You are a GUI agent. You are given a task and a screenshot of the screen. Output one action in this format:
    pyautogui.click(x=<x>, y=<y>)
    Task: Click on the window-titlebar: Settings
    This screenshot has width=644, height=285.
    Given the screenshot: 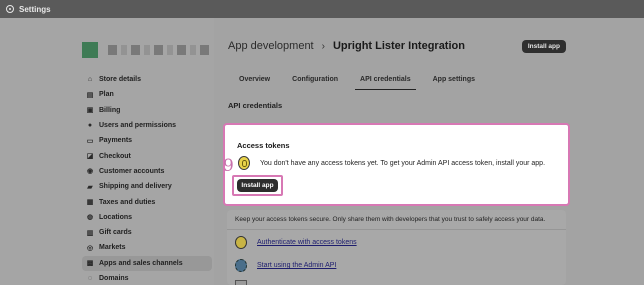 What is the action you would take?
    pyautogui.click(x=322, y=9)
    